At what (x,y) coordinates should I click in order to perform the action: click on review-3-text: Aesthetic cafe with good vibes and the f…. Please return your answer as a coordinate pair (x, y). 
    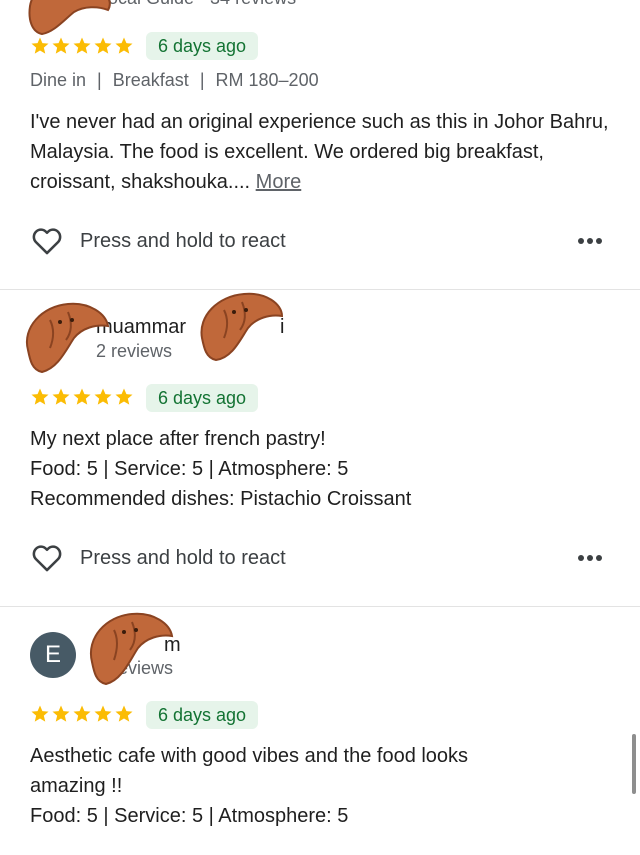
    Looking at the image, I should click on (280, 786).